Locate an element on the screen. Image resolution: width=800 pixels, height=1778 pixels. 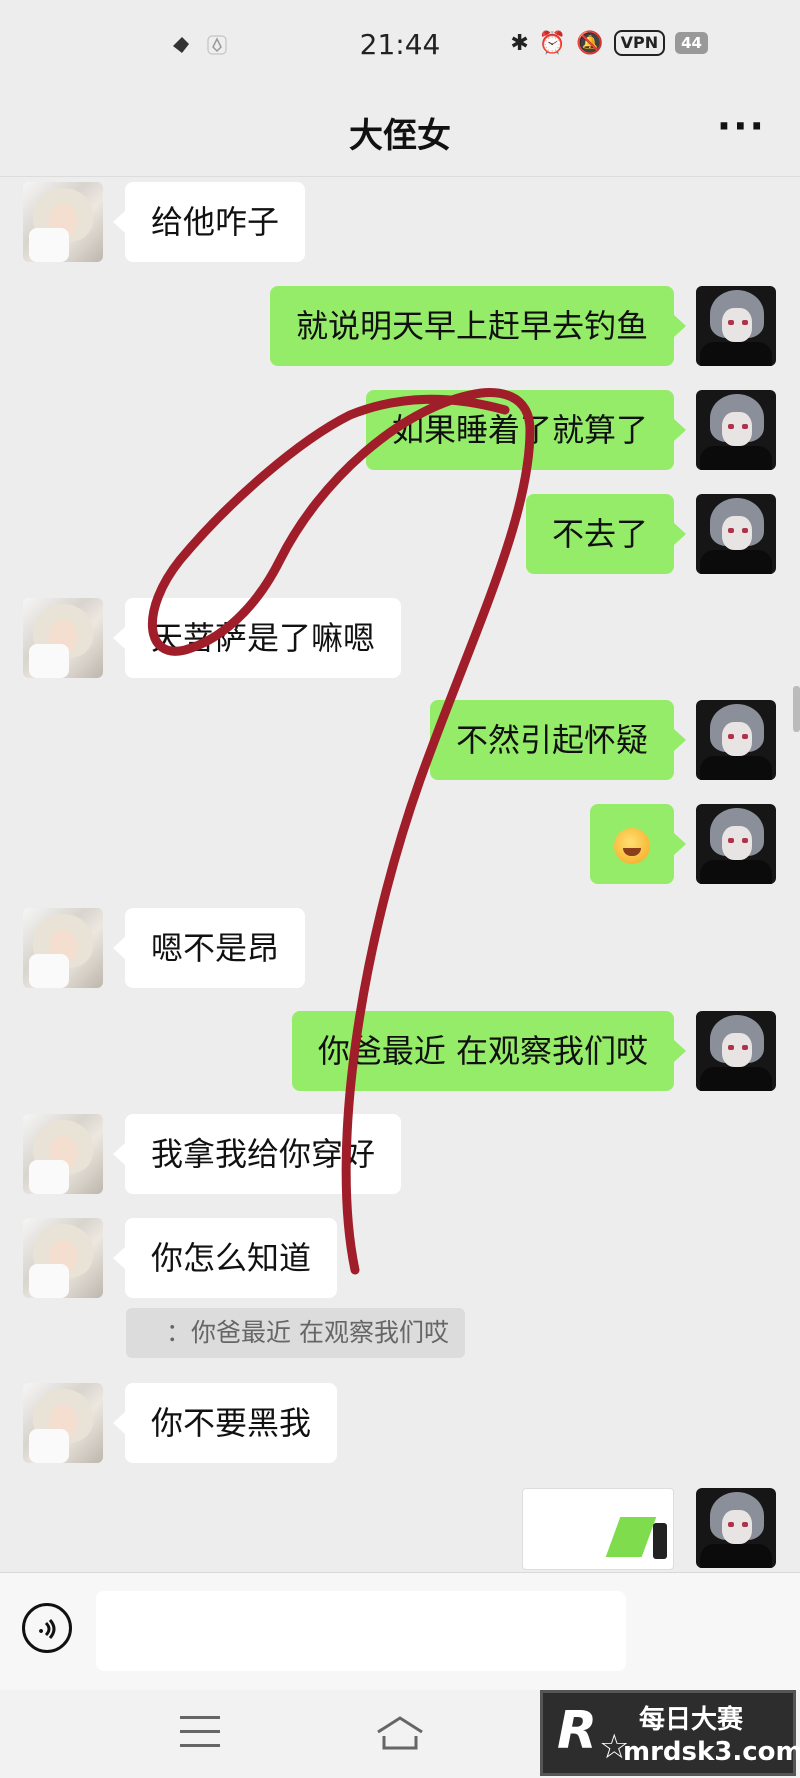
more-options-button: ··· is located at coordinates (741, 126).